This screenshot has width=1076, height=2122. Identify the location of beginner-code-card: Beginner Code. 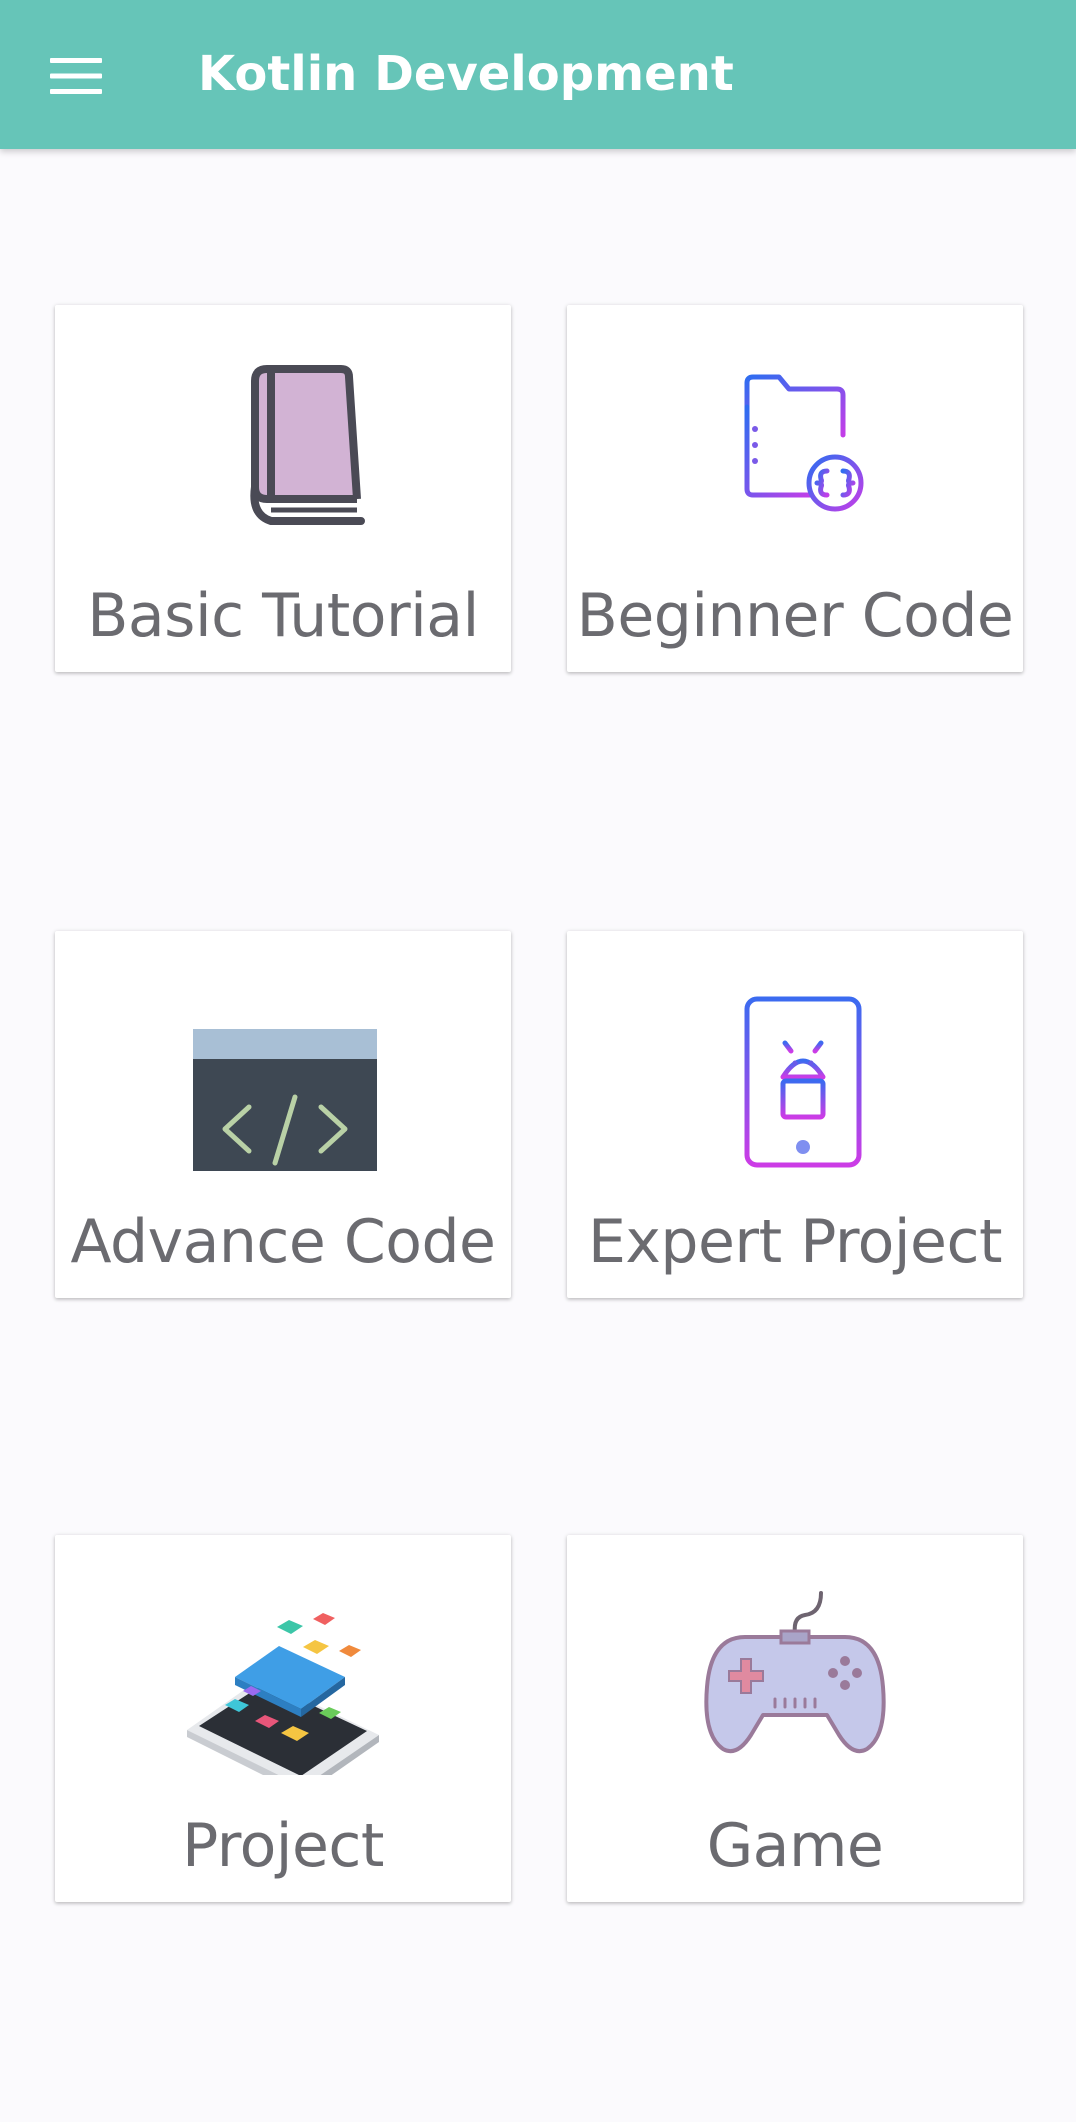
(795, 488).